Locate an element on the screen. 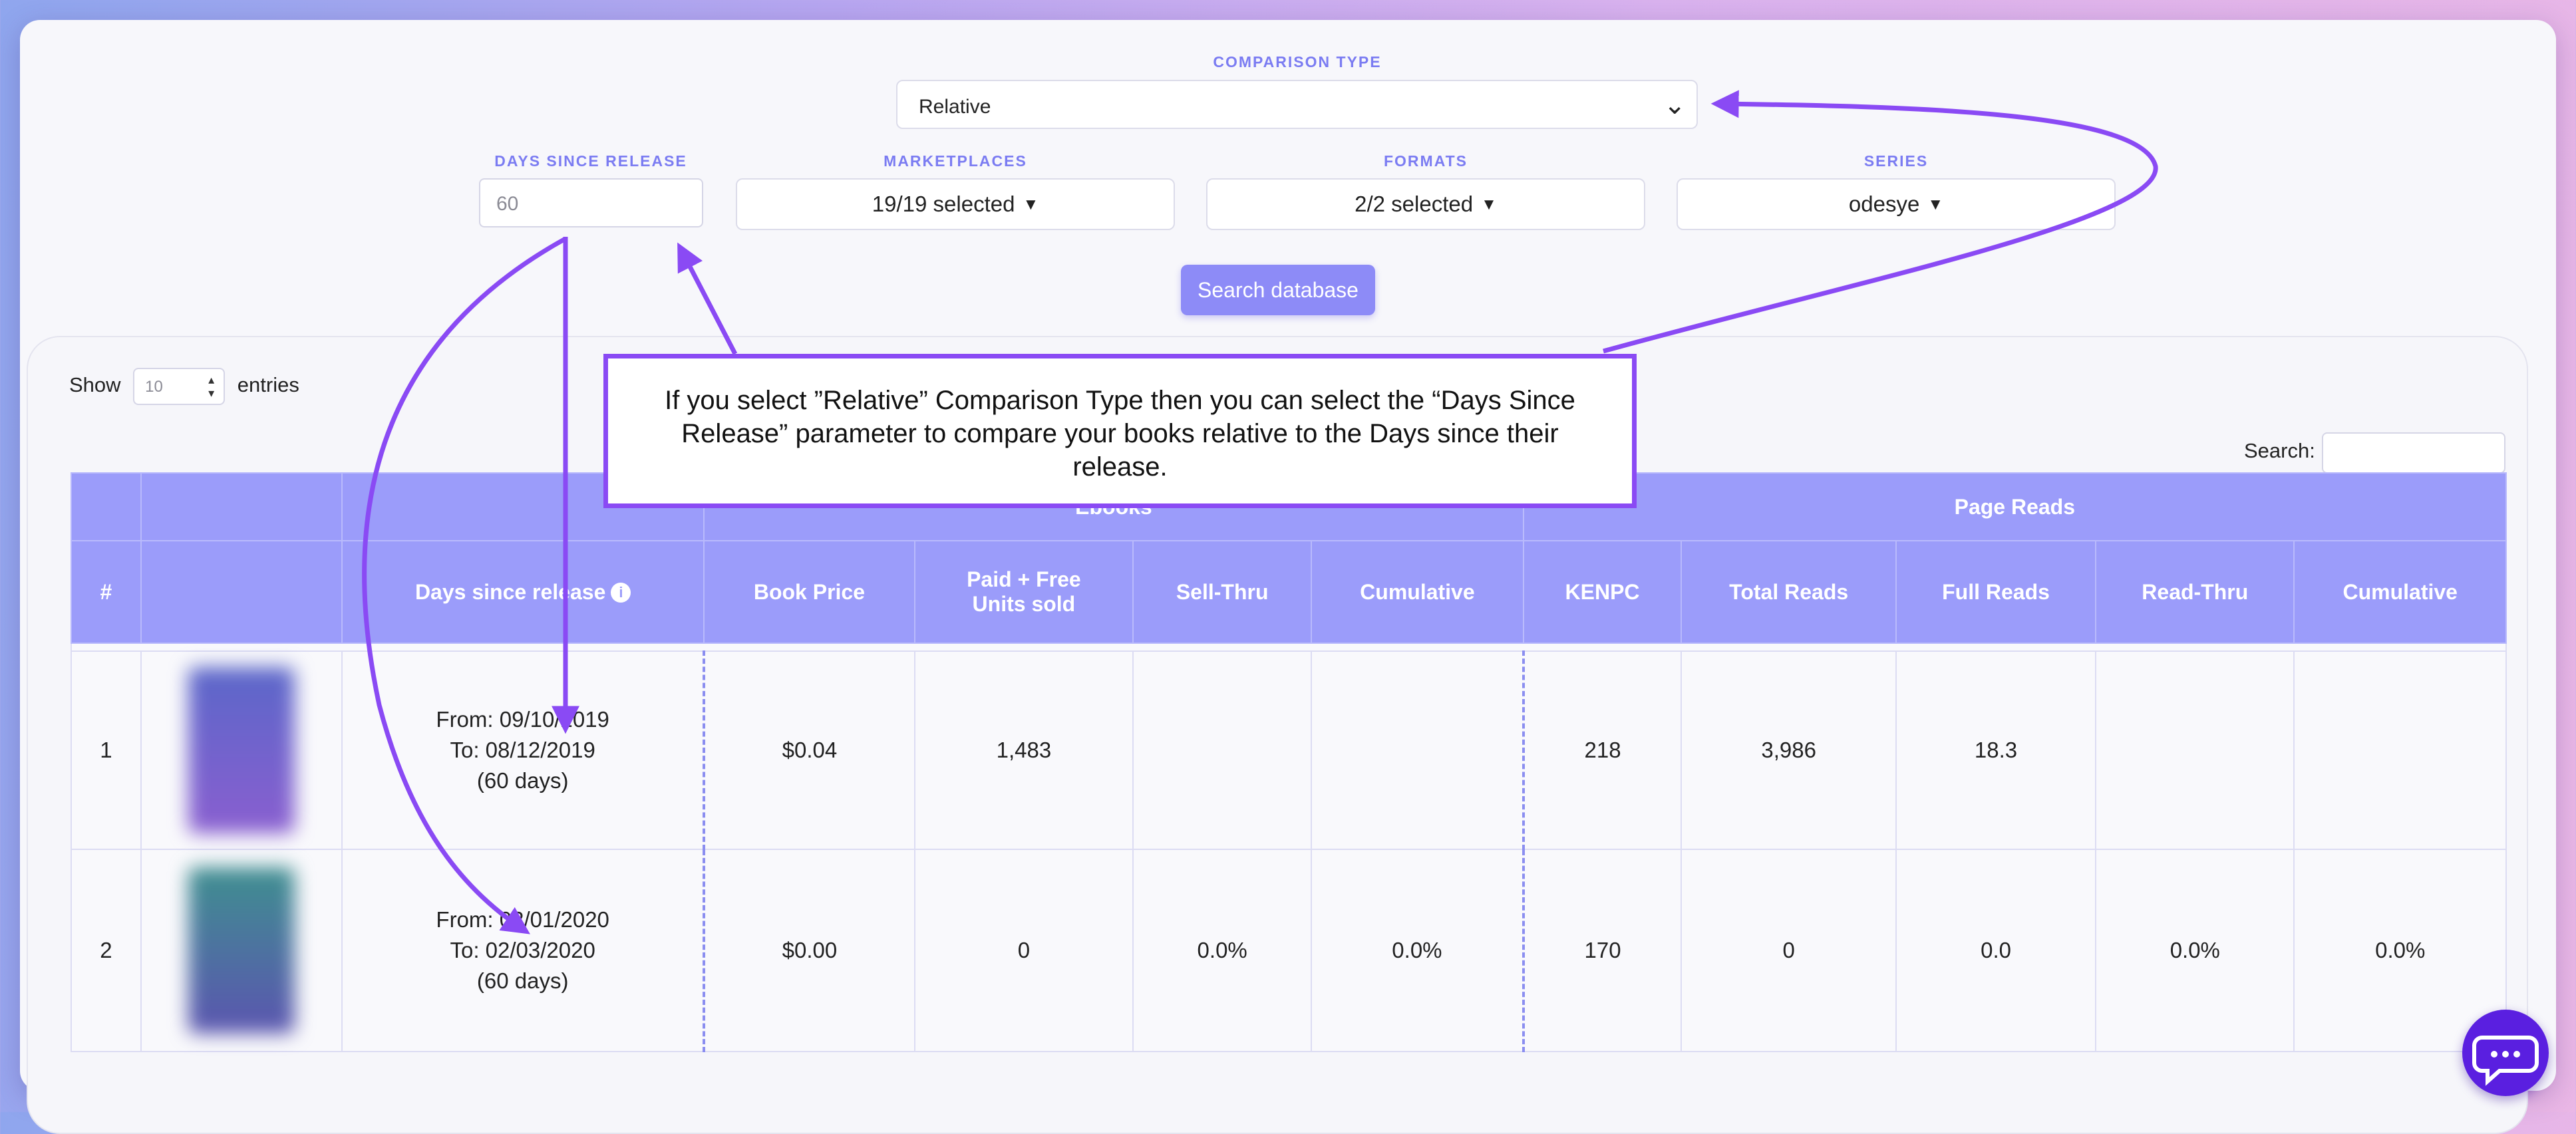  total-reads-cell: 3,986 is located at coordinates (1789, 750).